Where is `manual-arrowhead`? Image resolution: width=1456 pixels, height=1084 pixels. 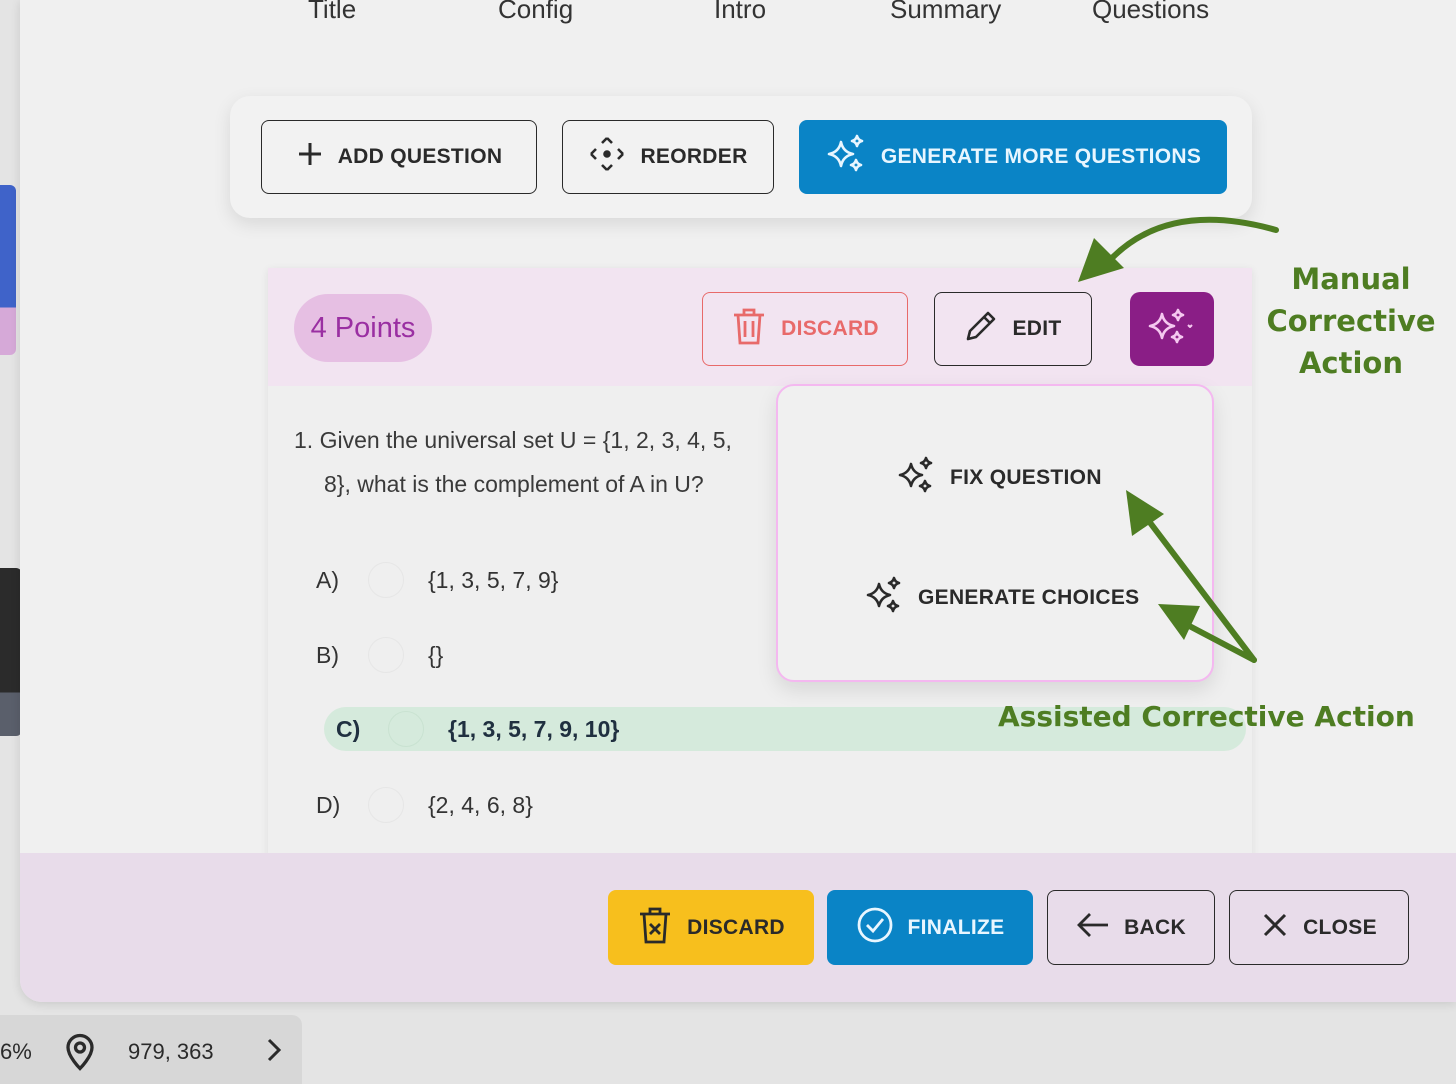
manual-arrowhead is located at coordinates (1101, 260).